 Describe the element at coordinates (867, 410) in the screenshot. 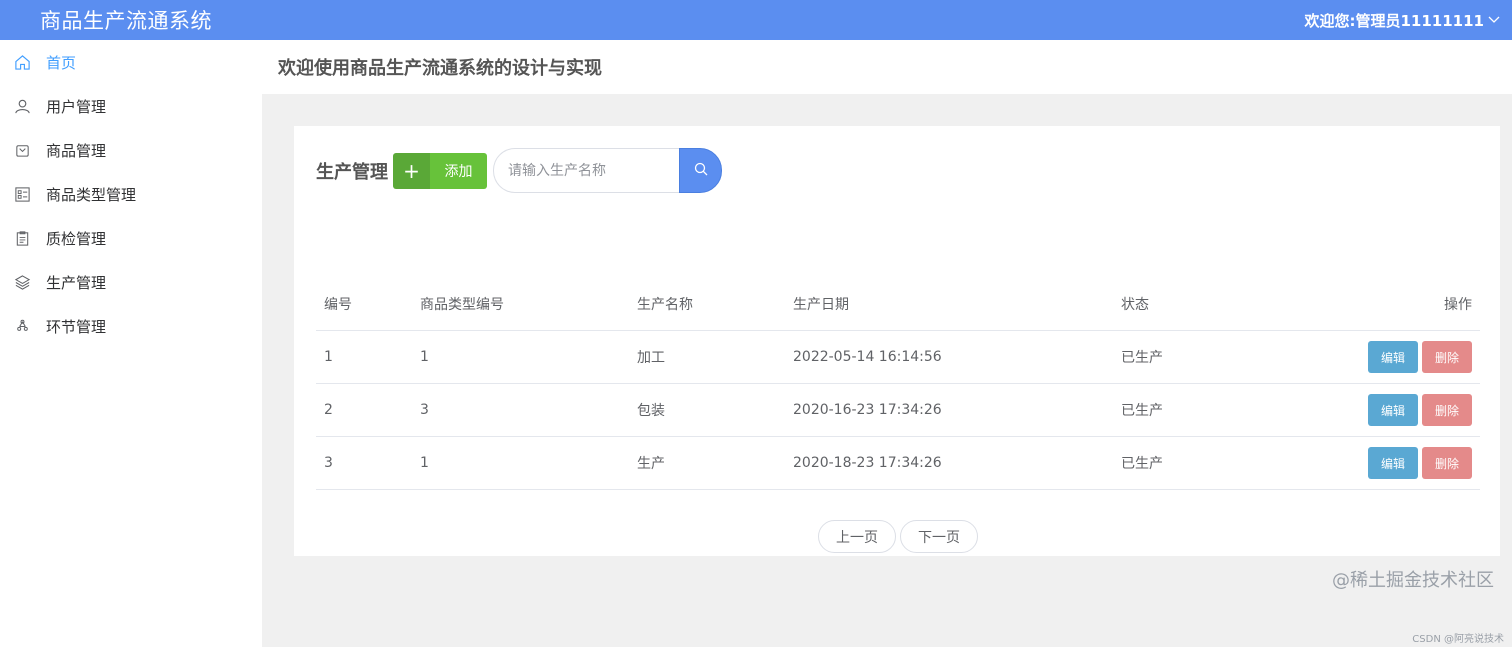

I see `cell-date: 2020-16-23 17:34:26` at that location.